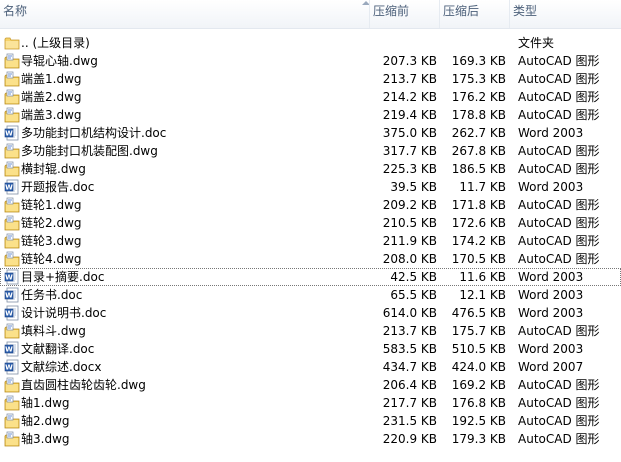 This screenshot has height=462, width=621. Describe the element at coordinates (51, 97) in the screenshot. I see `file-name: 端盖2.dwg` at that location.